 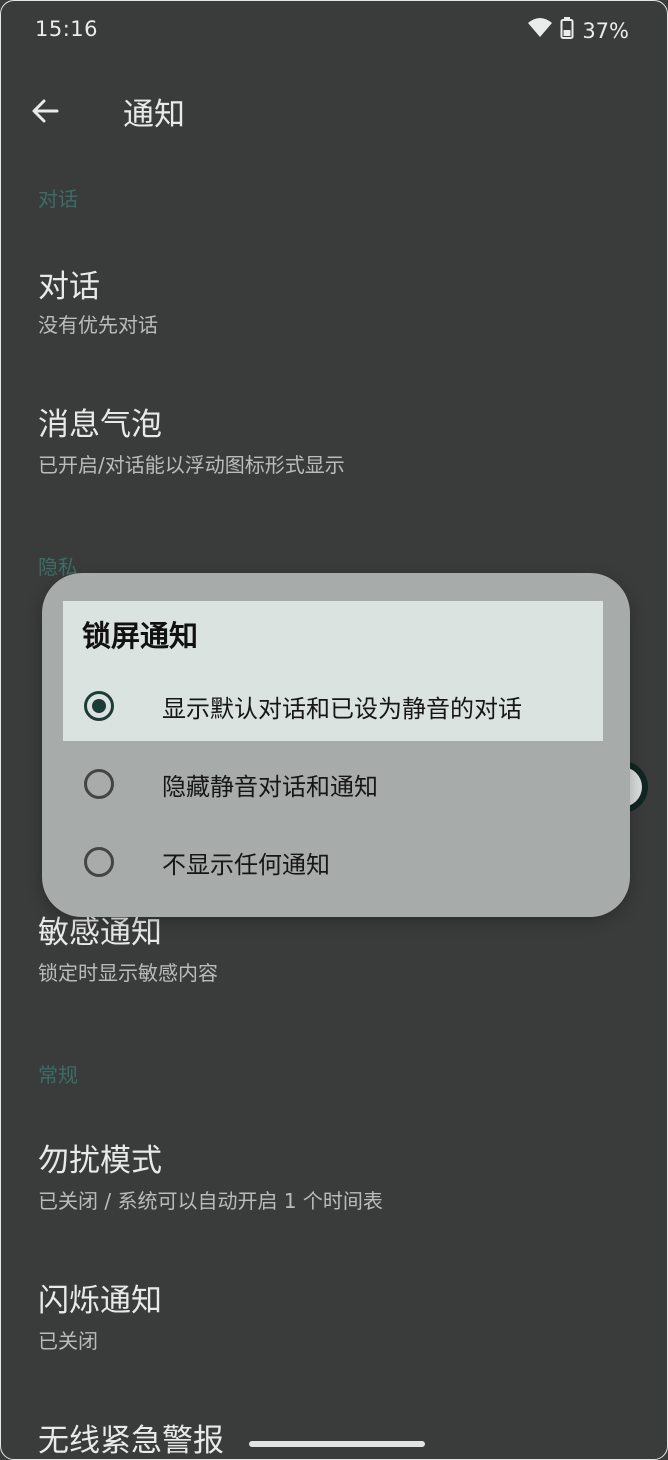 I want to click on section-header-general: 常规, so click(x=58, y=1075).